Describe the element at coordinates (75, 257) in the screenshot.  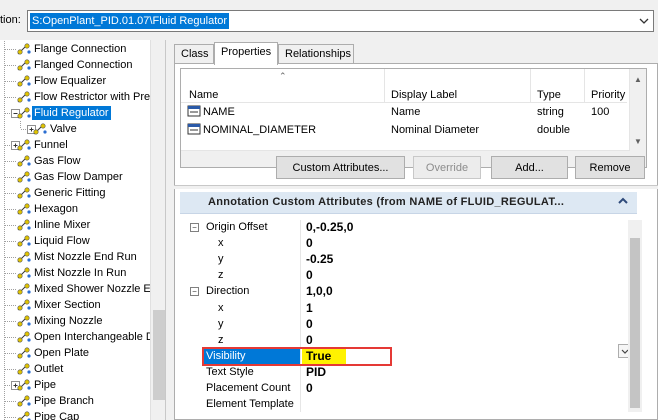
I see `tree-item: Mist Nozzle End Run` at that location.